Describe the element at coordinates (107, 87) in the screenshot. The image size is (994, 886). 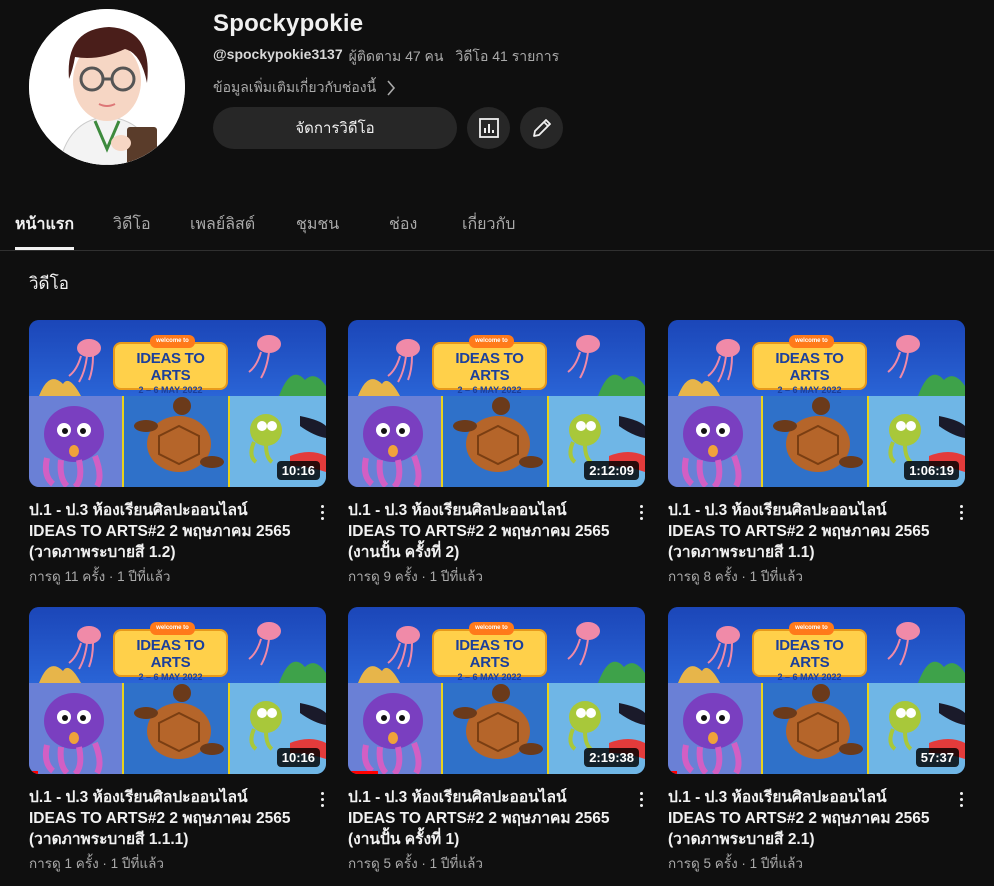
I see `channel-avatar` at that location.